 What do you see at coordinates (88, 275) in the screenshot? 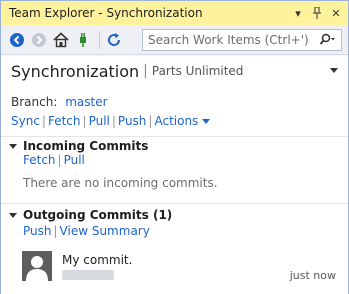
I see `commit-author-blurred` at bounding box center [88, 275].